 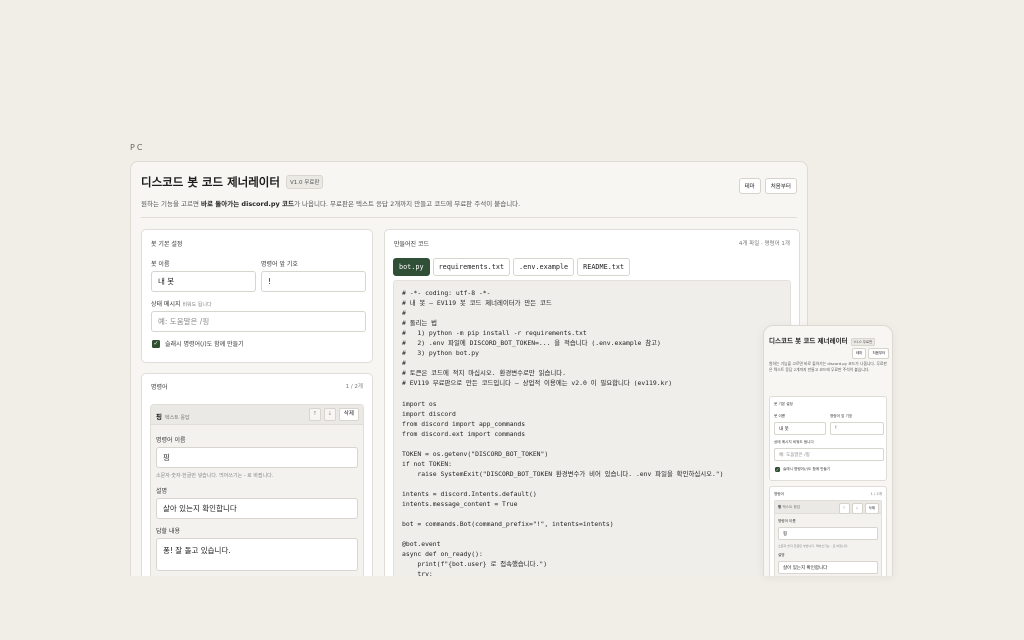 I want to click on prefix-label: 명령어 앞 기호, so click(x=279, y=264).